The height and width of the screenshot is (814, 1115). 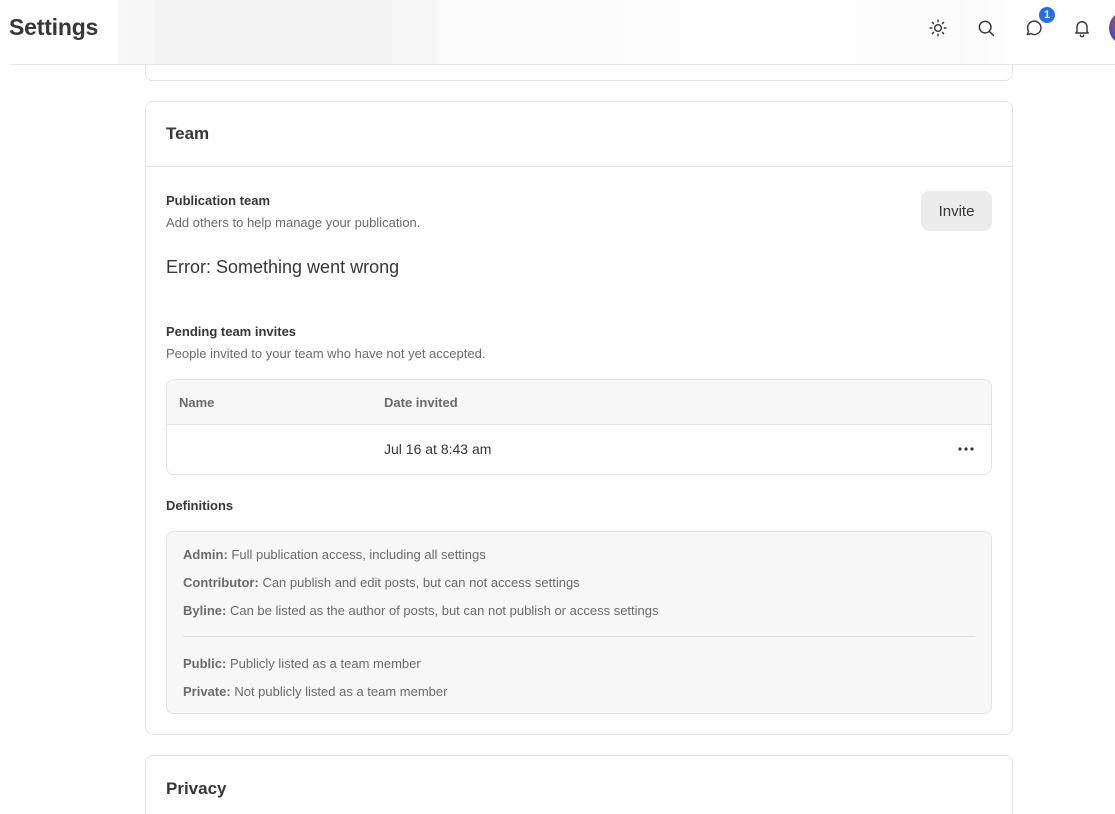 I want to click on bell-icon, so click(x=1082, y=29).